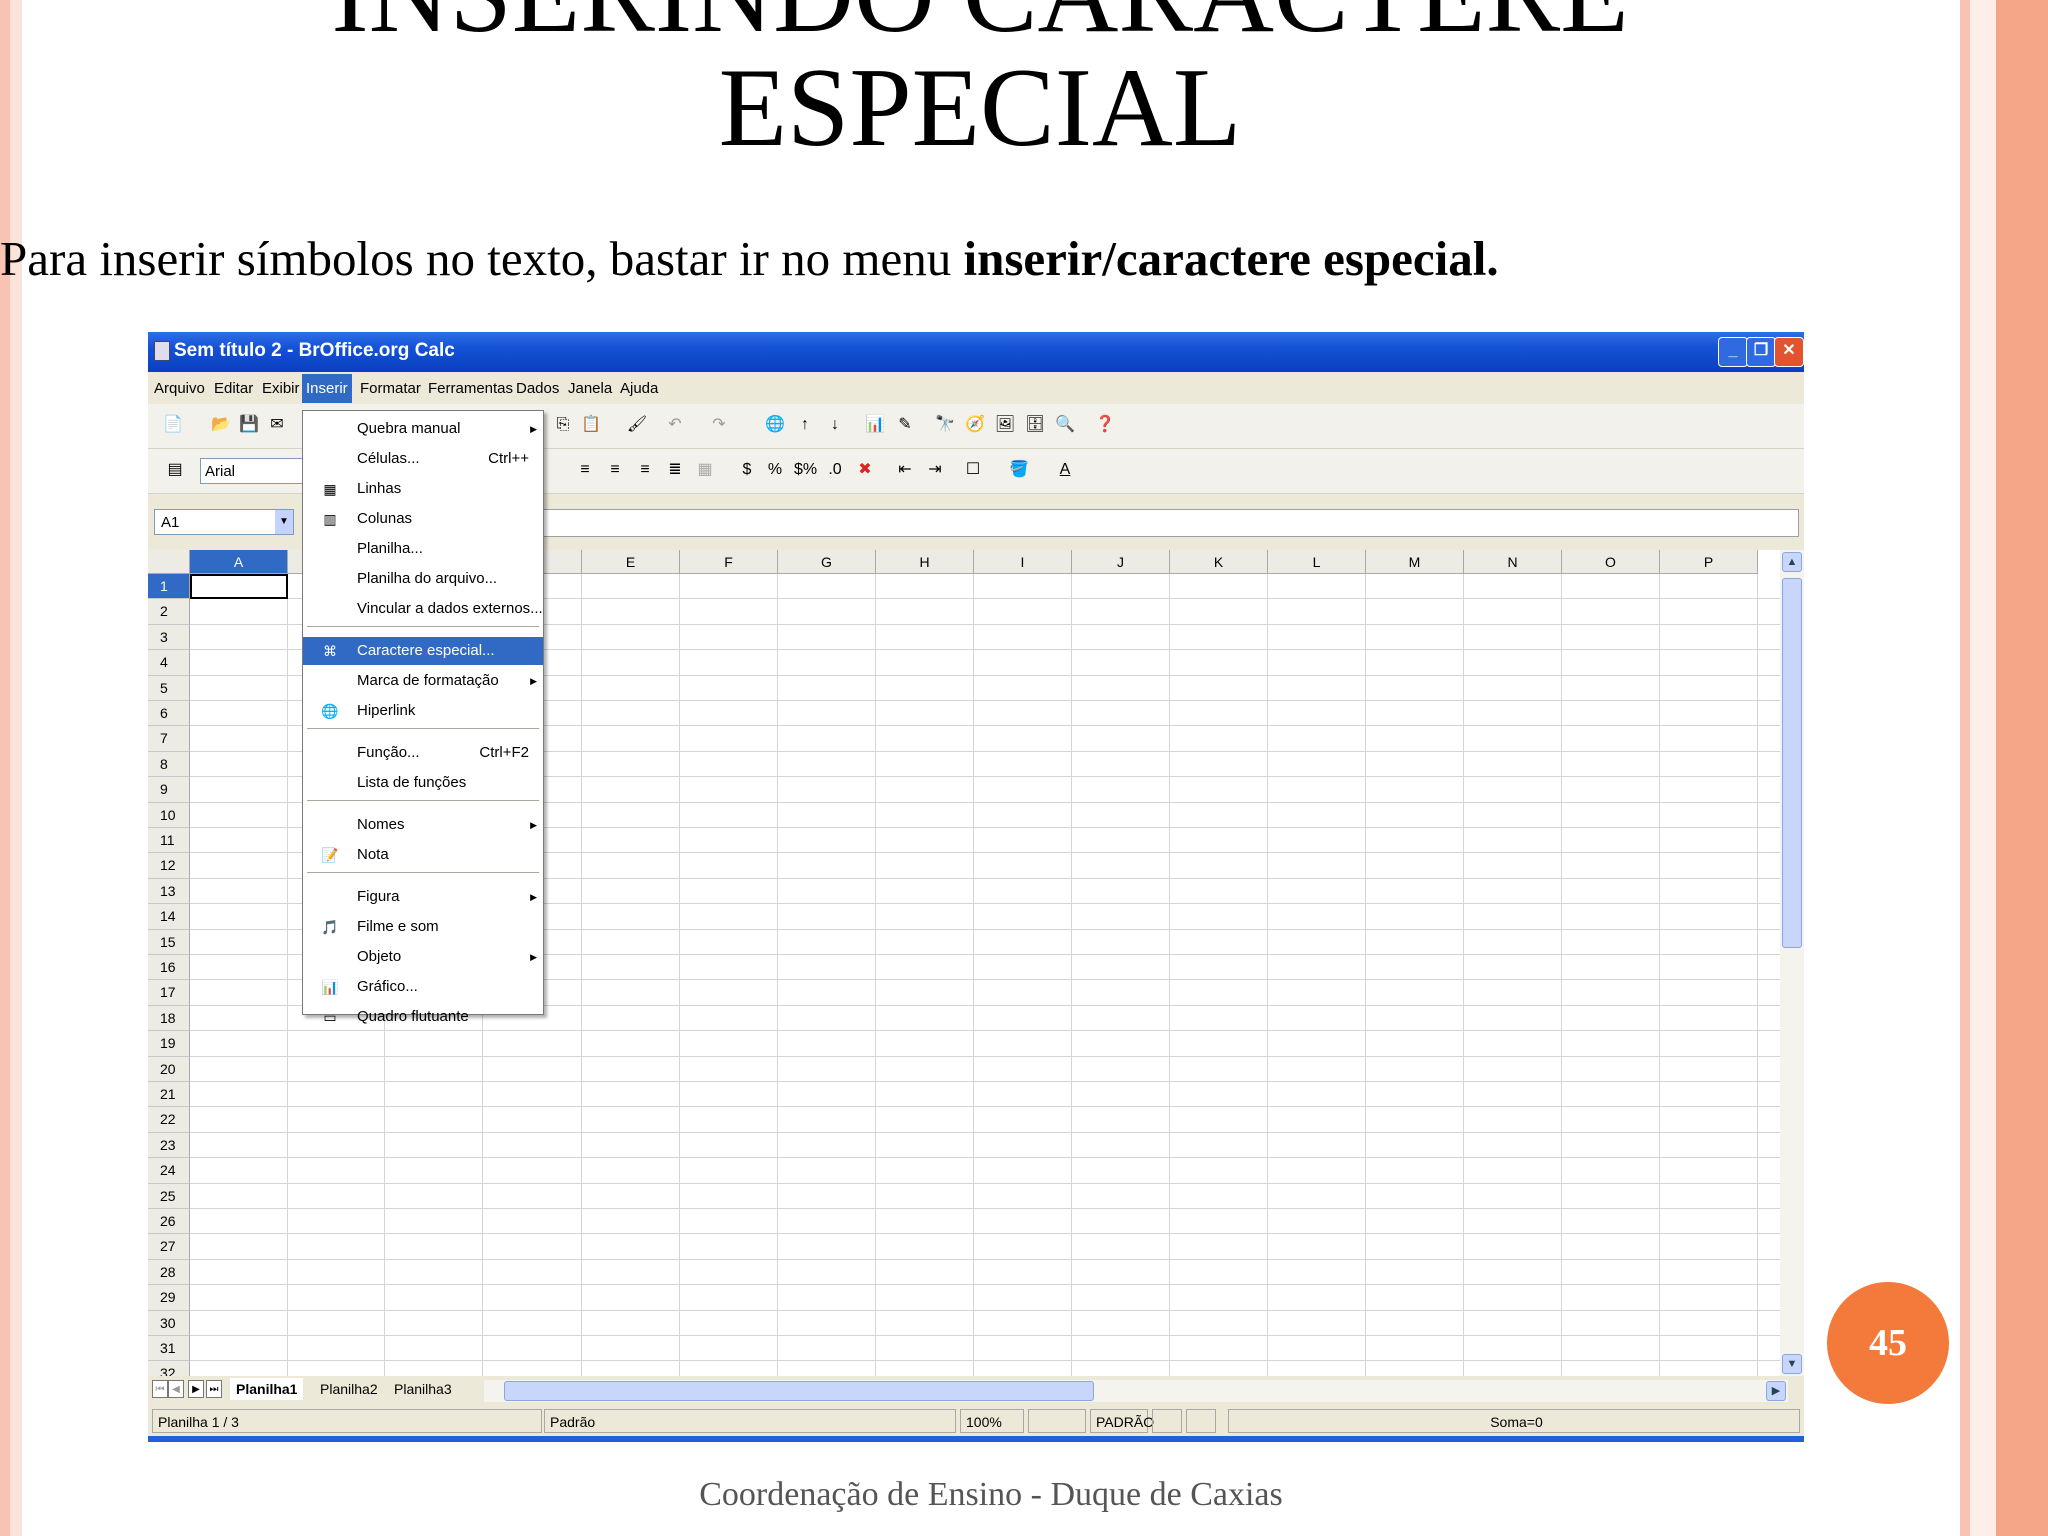 The width and height of the screenshot is (2048, 1536). I want to click on paste-icon: 📋, so click(591, 425).